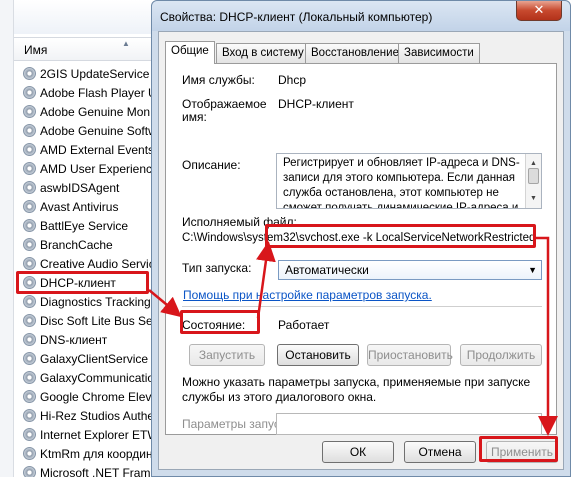 The height and width of the screenshot is (477, 571). Describe the element at coordinates (87, 49) in the screenshot. I see `services-column-header: Имя ▲` at that location.